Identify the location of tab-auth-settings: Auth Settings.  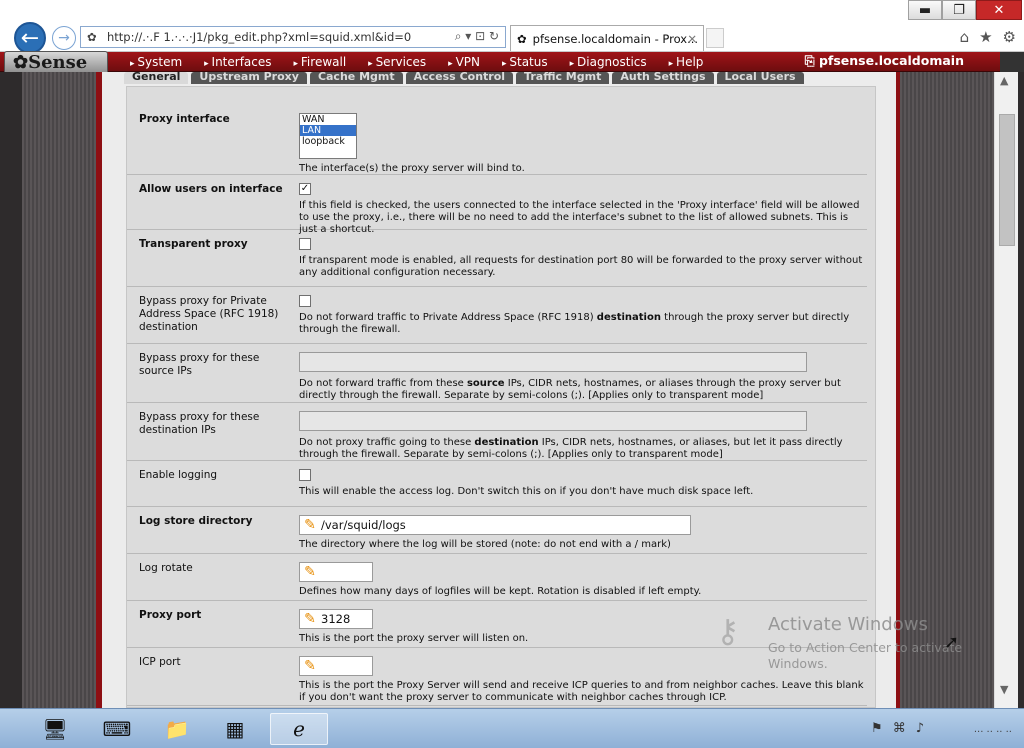
(663, 78).